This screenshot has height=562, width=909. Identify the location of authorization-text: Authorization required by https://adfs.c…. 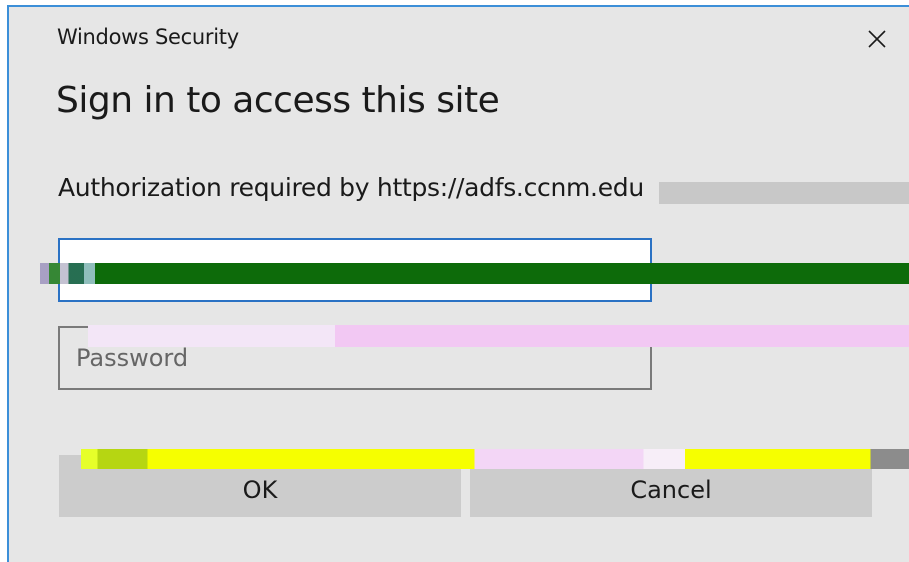
(351, 187).